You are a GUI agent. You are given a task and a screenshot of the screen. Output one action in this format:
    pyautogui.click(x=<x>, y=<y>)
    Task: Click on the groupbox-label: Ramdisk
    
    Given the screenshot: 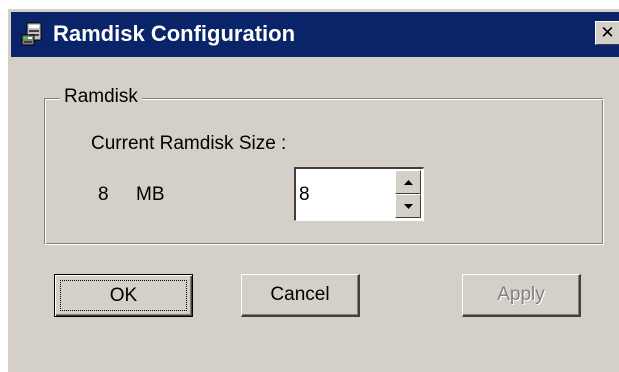 What is the action you would take?
    pyautogui.click(x=101, y=97)
    